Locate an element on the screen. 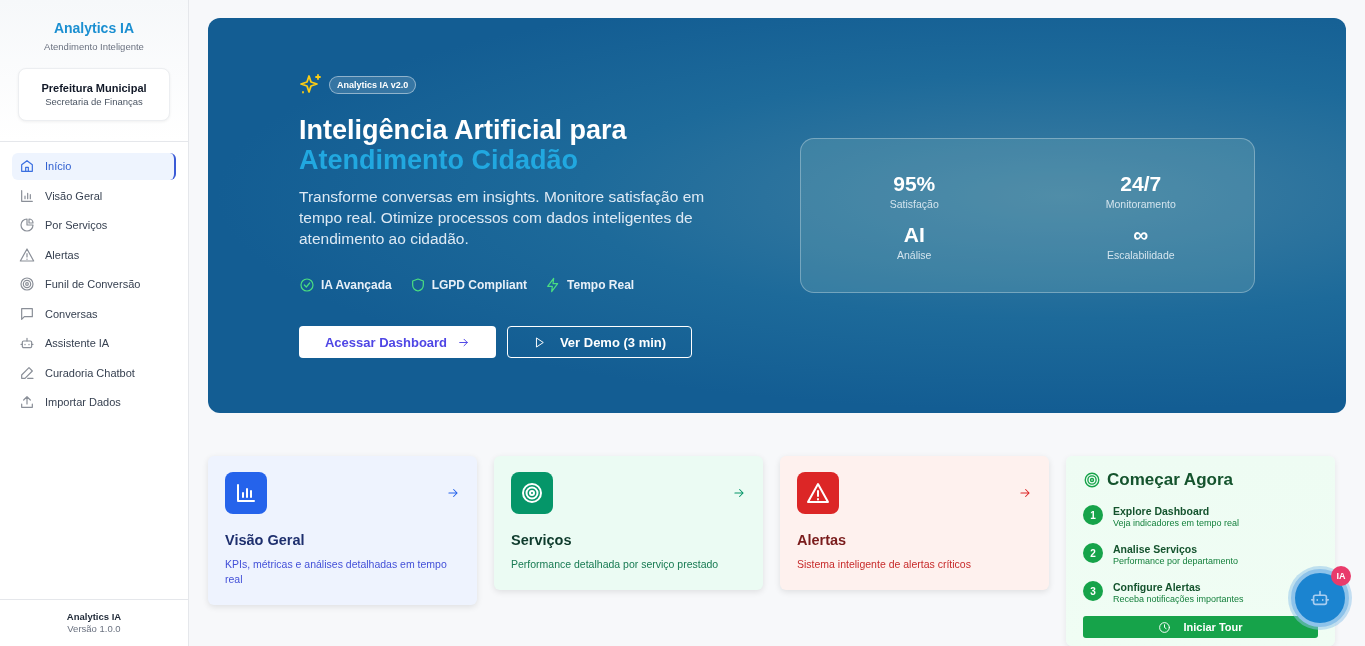  ai-badge: IA is located at coordinates (1341, 576).